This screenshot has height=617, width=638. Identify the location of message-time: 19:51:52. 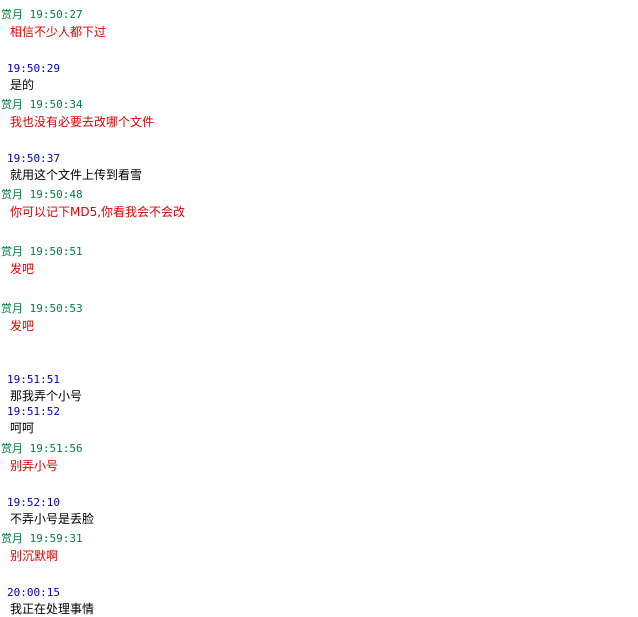
(33, 411).